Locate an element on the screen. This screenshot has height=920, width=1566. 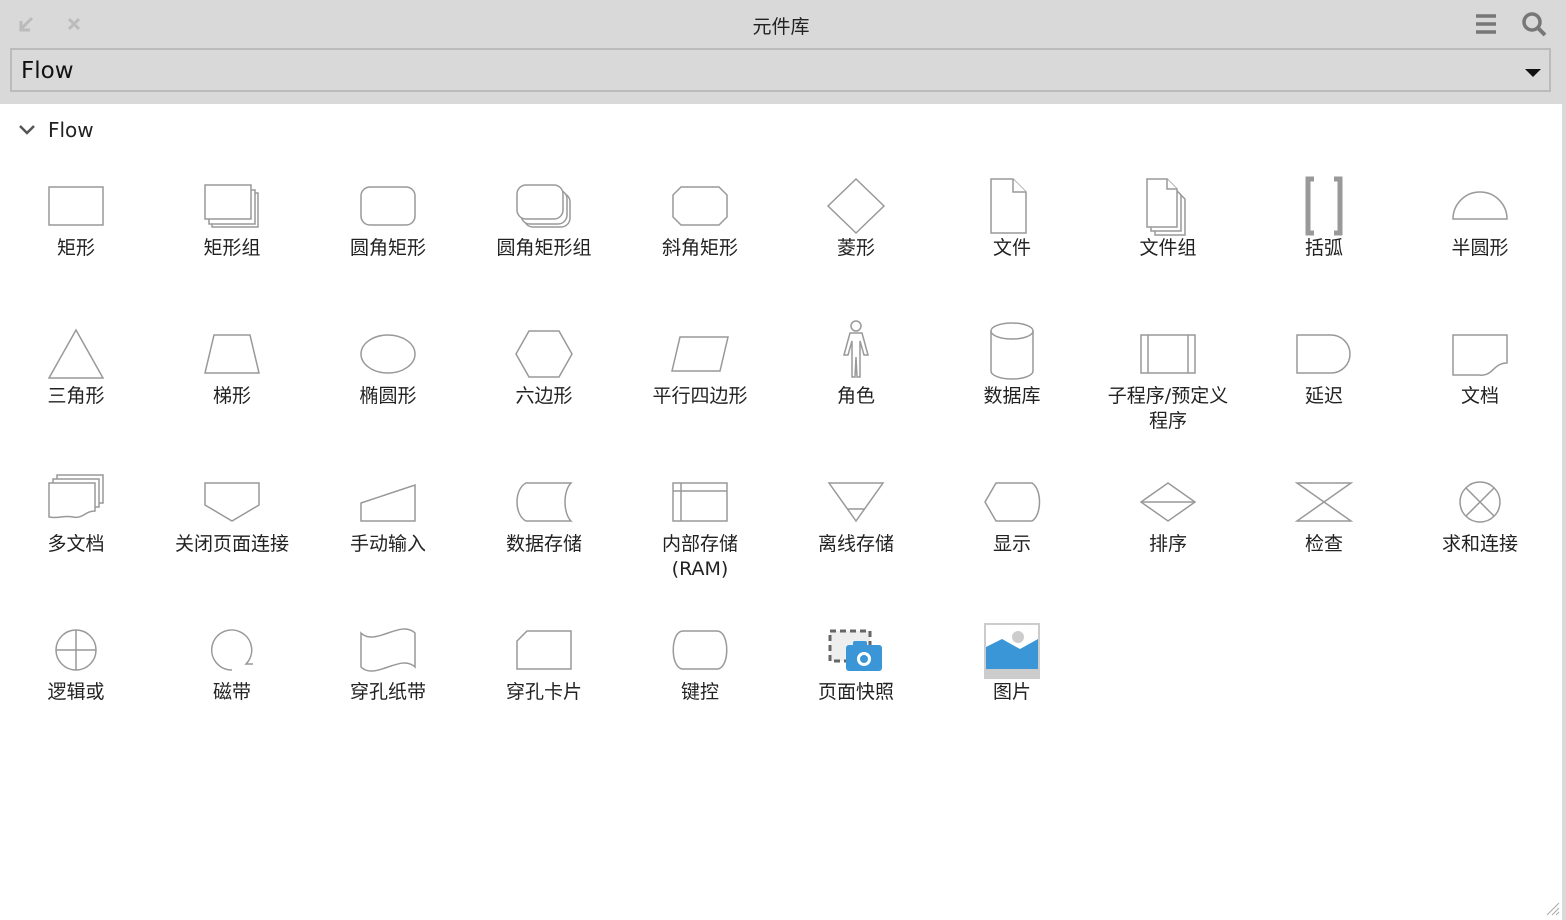
shape-item-internal: 内部存储 (RAM) is located at coordinates (700, 529).